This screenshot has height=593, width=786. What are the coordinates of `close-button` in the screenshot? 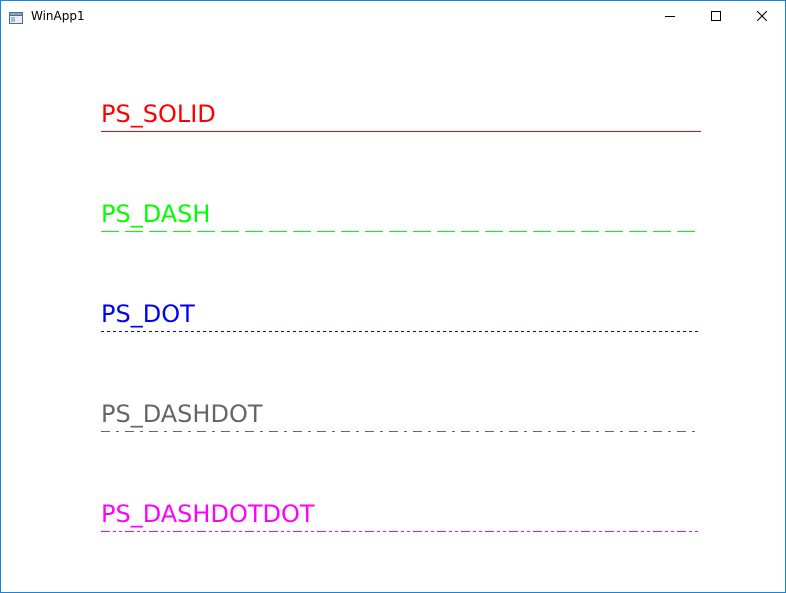 It's located at (762, 16).